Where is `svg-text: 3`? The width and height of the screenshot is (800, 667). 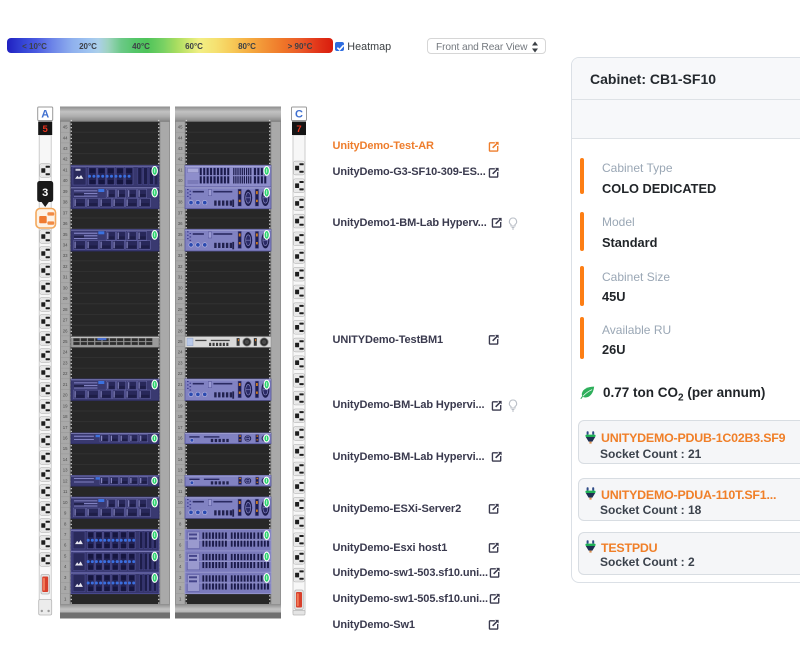 svg-text: 3 is located at coordinates (45, 193).